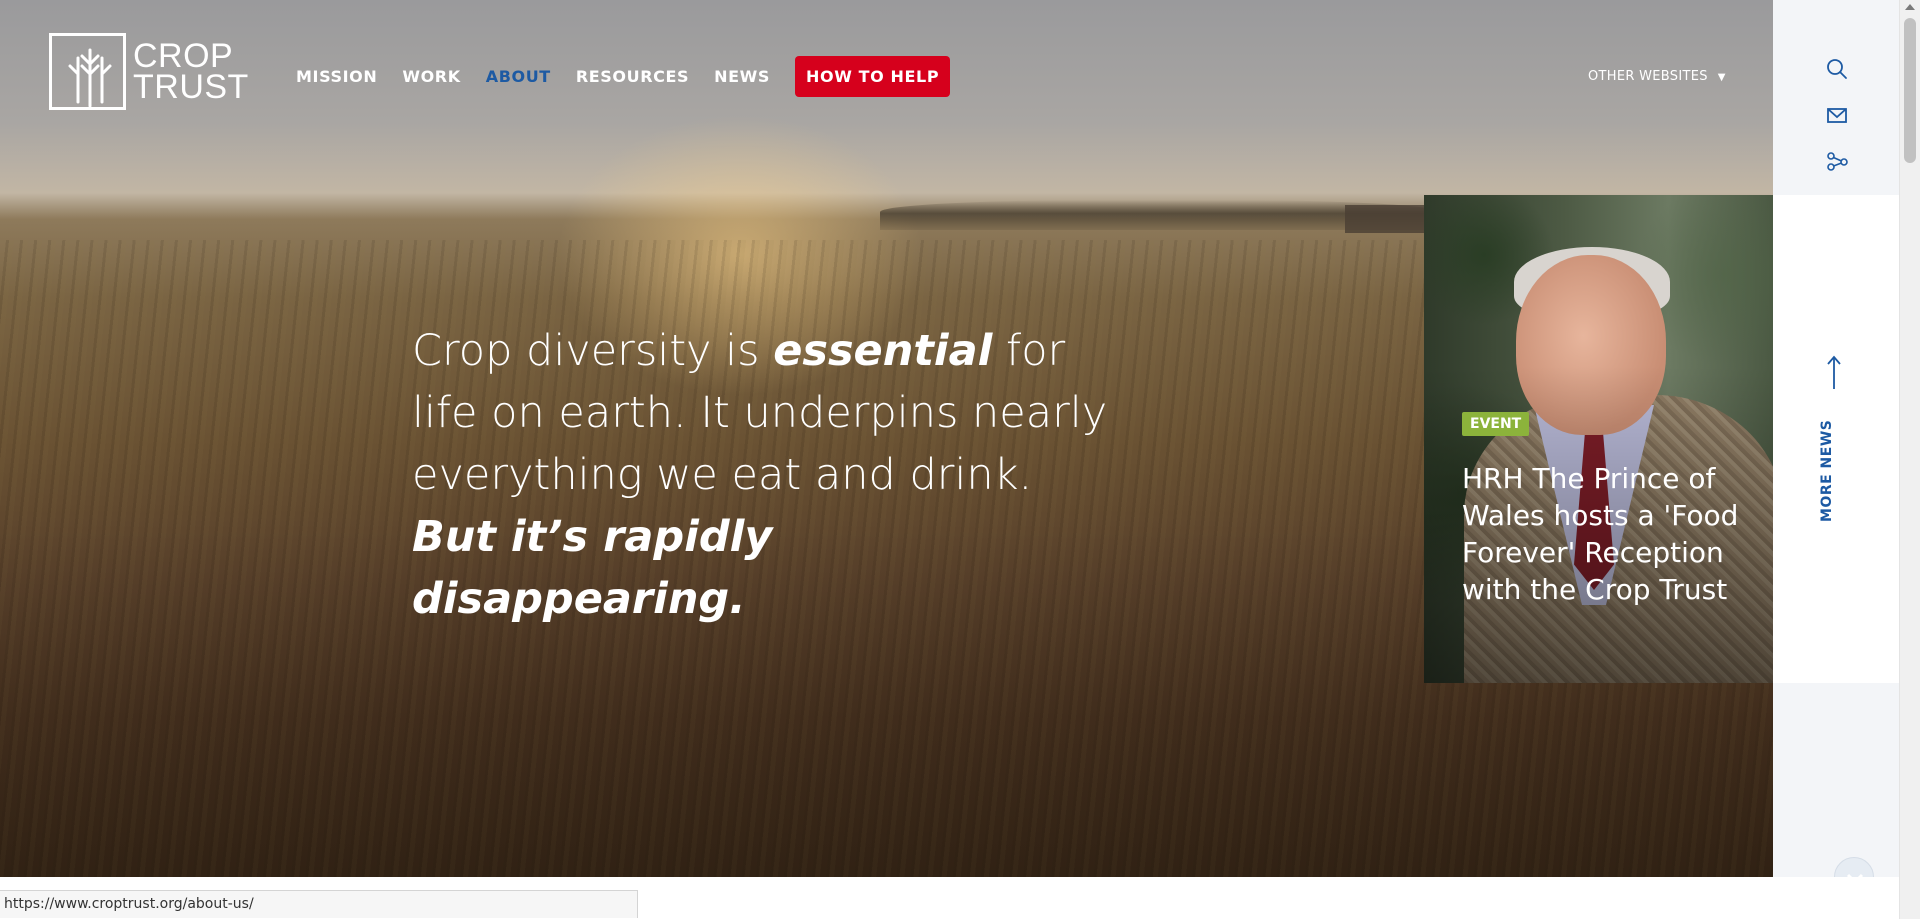  Describe the element at coordinates (1496, 424) in the screenshot. I see `event-badge: EVENT` at that location.